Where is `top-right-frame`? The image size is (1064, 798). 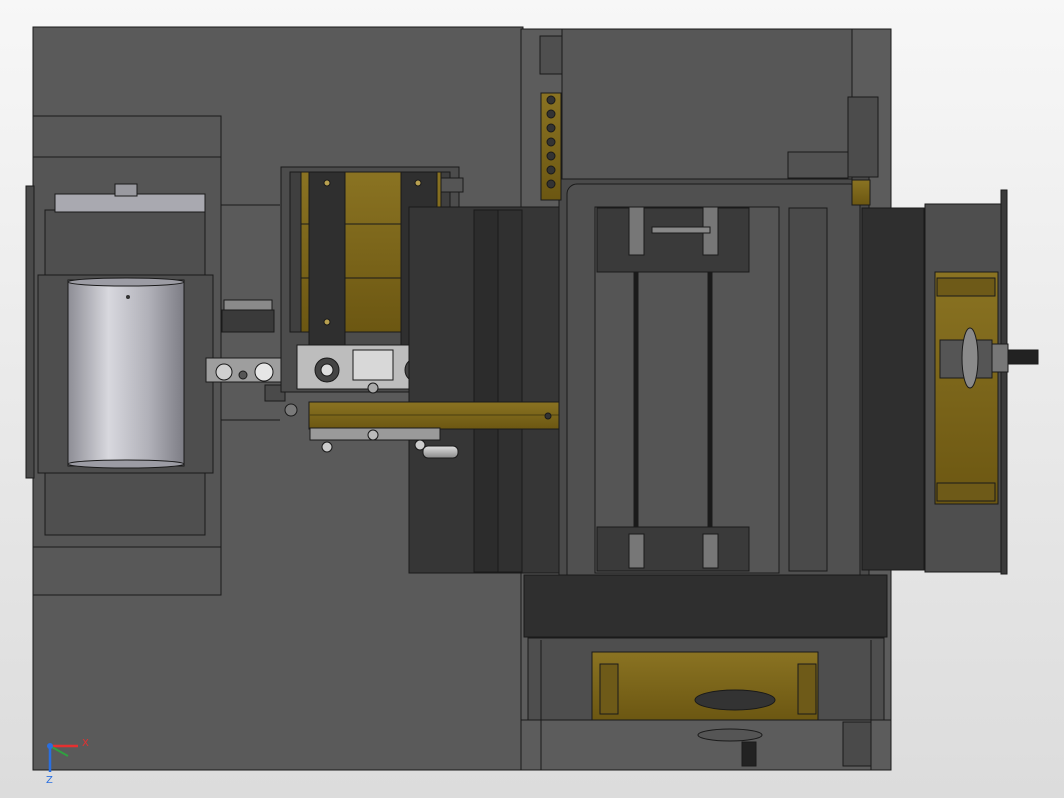
top-right-frame is located at coordinates (709, 117).